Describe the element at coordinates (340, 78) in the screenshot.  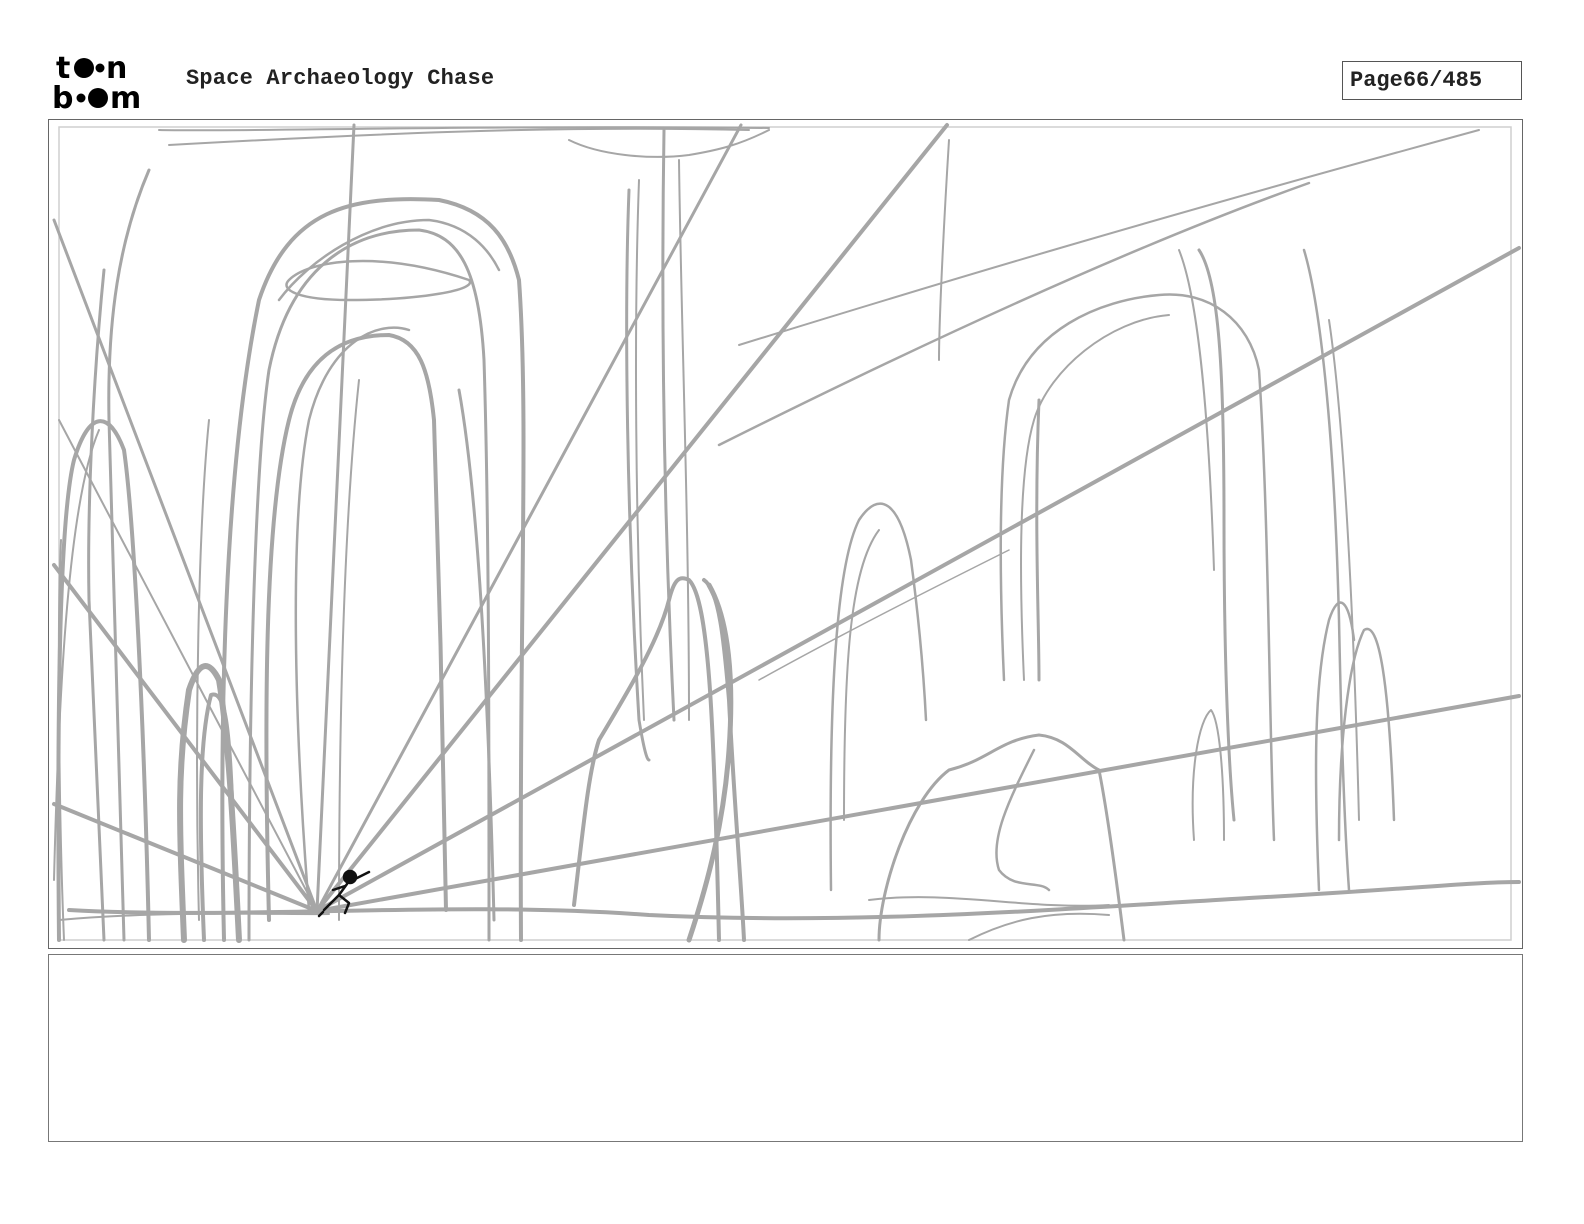
I see `project-title: Space Archaeology Chase` at that location.